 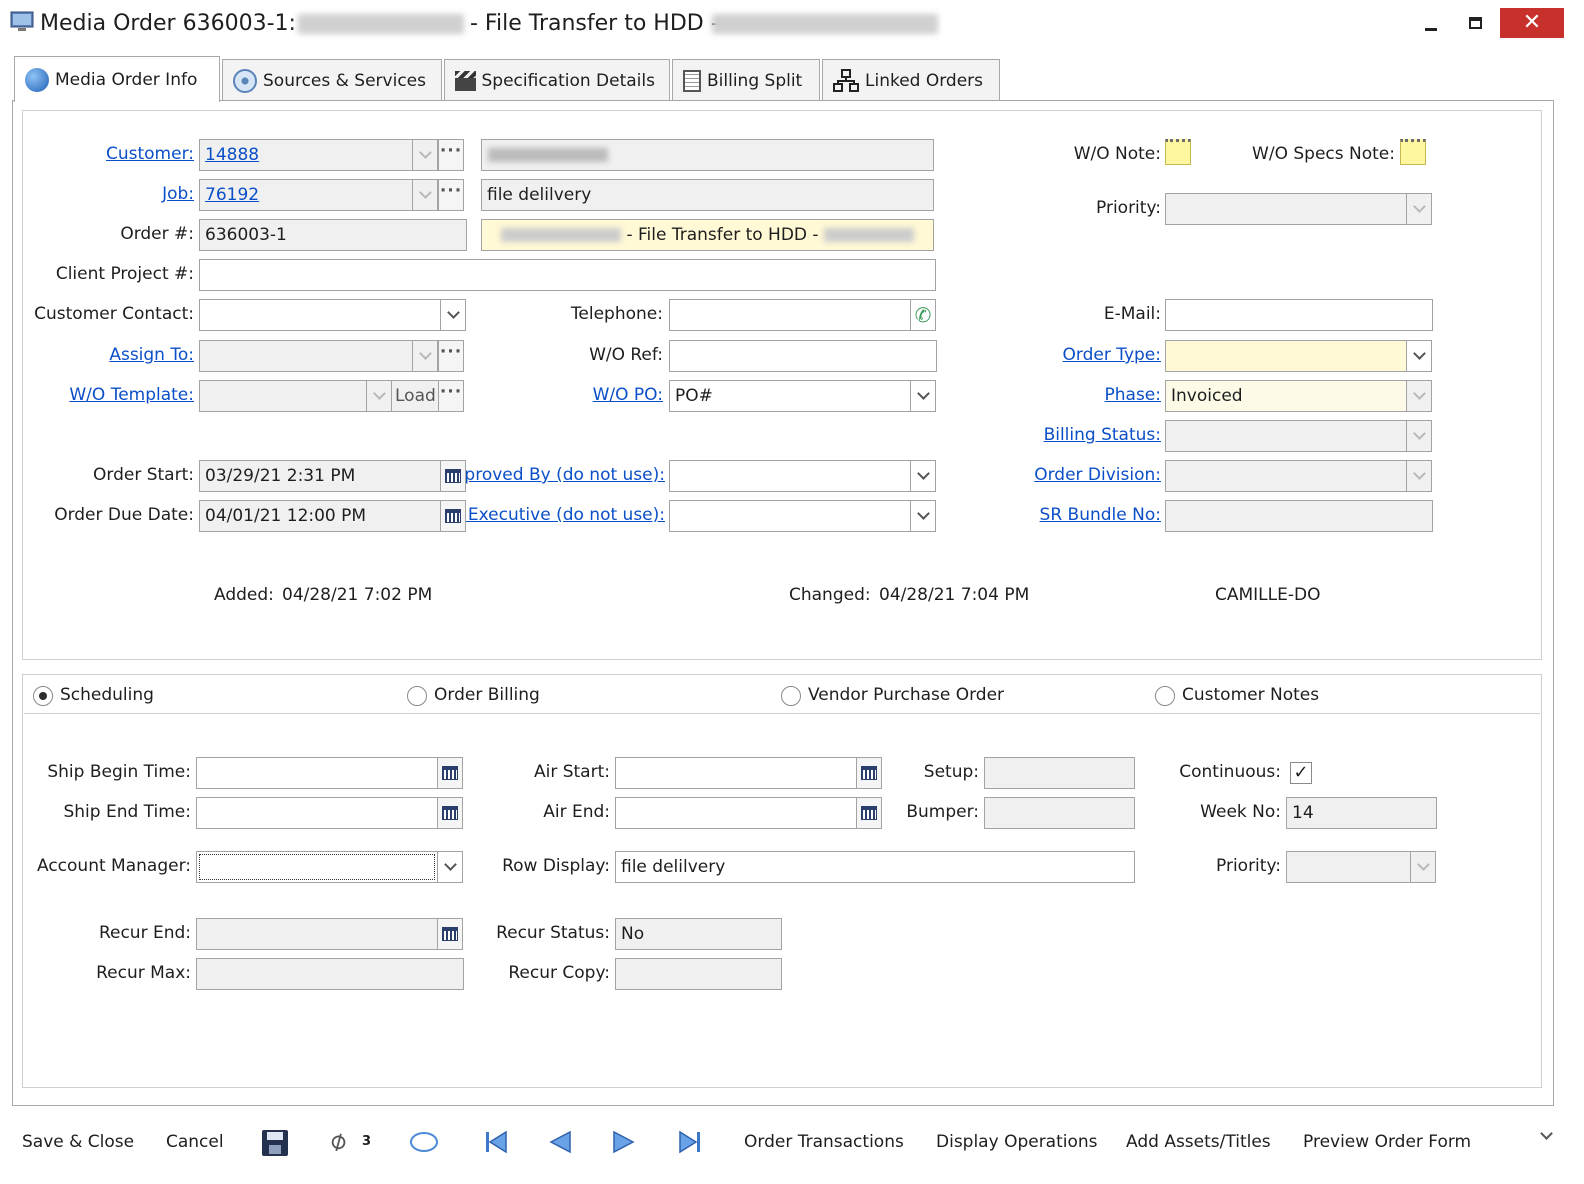 What do you see at coordinates (275, 1143) in the screenshot?
I see `save-icon` at bounding box center [275, 1143].